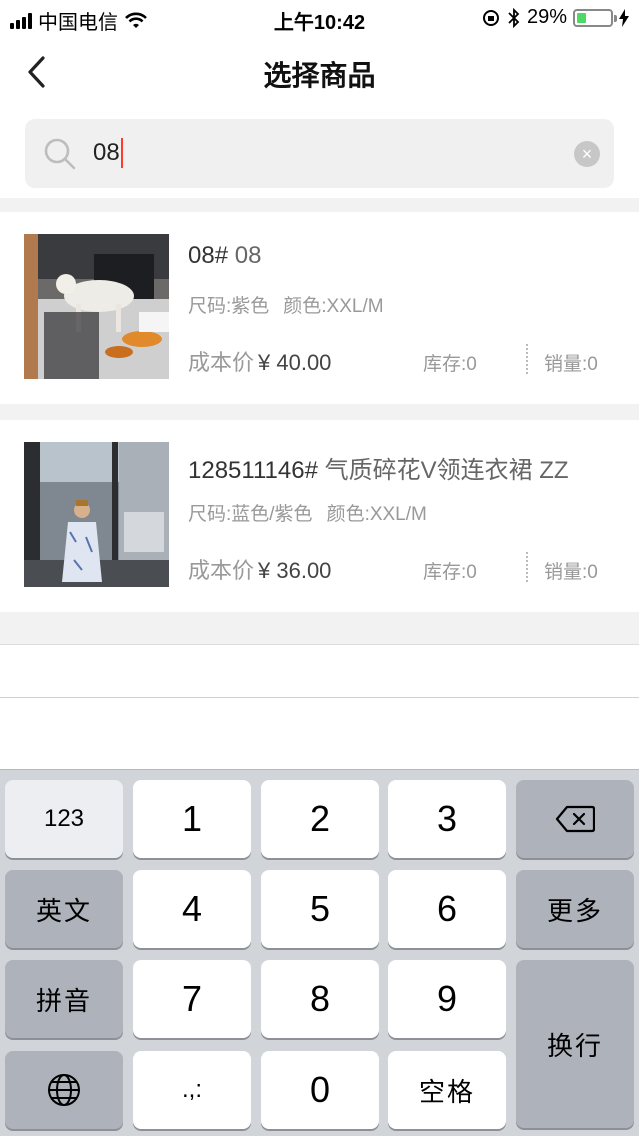  I want to click on key-8: 8, so click(320, 999).